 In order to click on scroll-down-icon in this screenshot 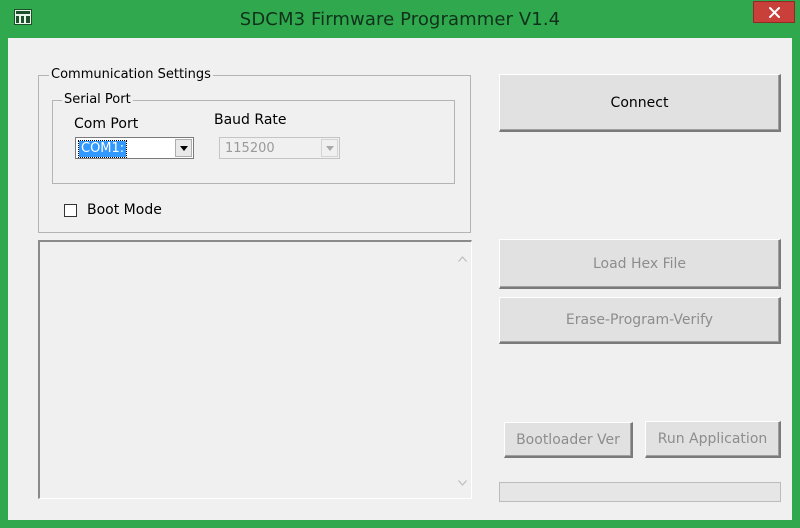, I will do `click(462, 483)`.